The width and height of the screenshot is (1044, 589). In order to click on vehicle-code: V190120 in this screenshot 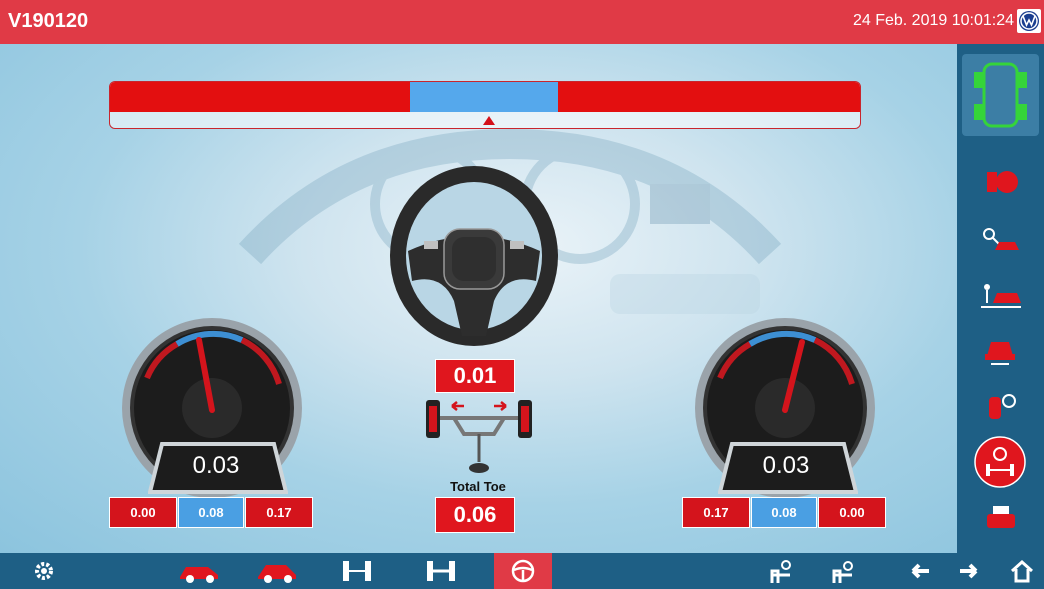, I will do `click(48, 21)`.